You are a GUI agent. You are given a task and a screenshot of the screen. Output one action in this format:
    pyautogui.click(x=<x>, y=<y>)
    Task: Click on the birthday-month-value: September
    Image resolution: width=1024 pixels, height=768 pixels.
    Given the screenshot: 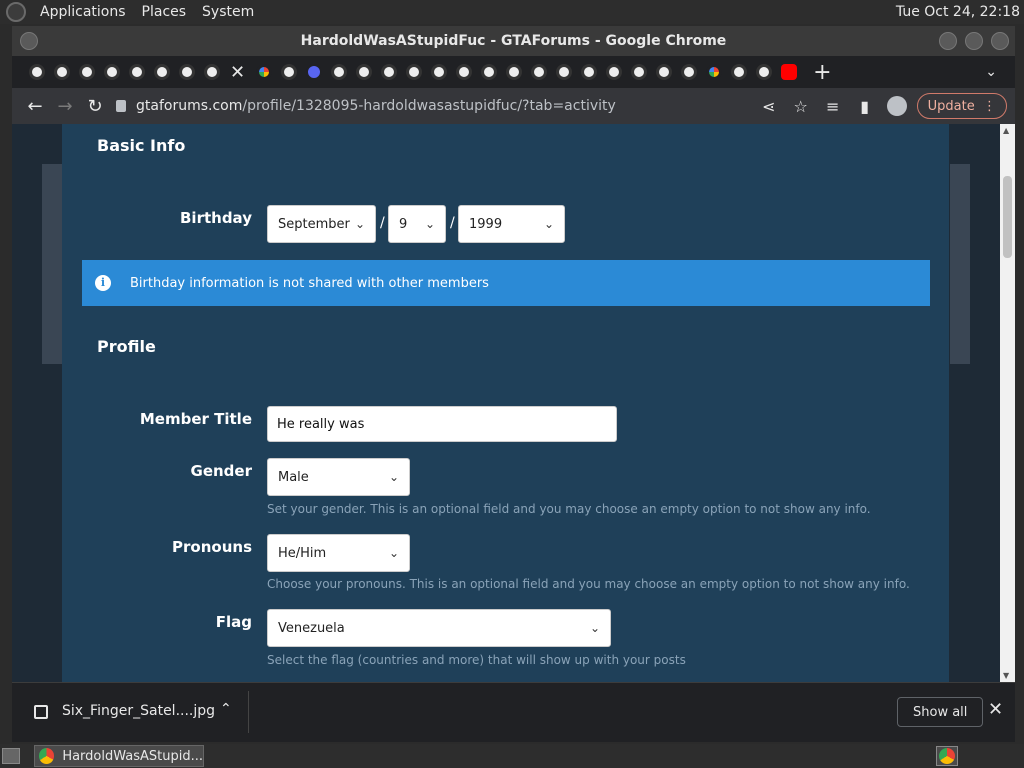 What is the action you would take?
    pyautogui.click(x=314, y=224)
    